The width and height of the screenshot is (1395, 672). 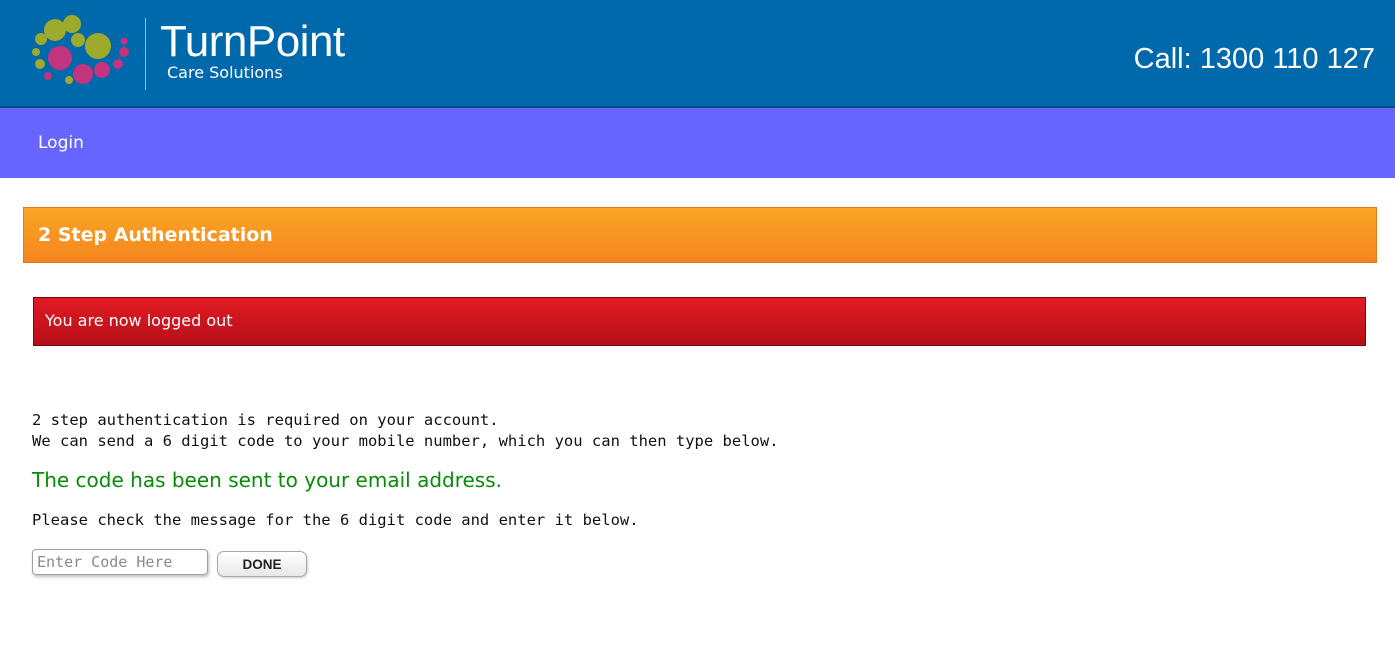 I want to click on logo-divider, so click(x=145, y=54).